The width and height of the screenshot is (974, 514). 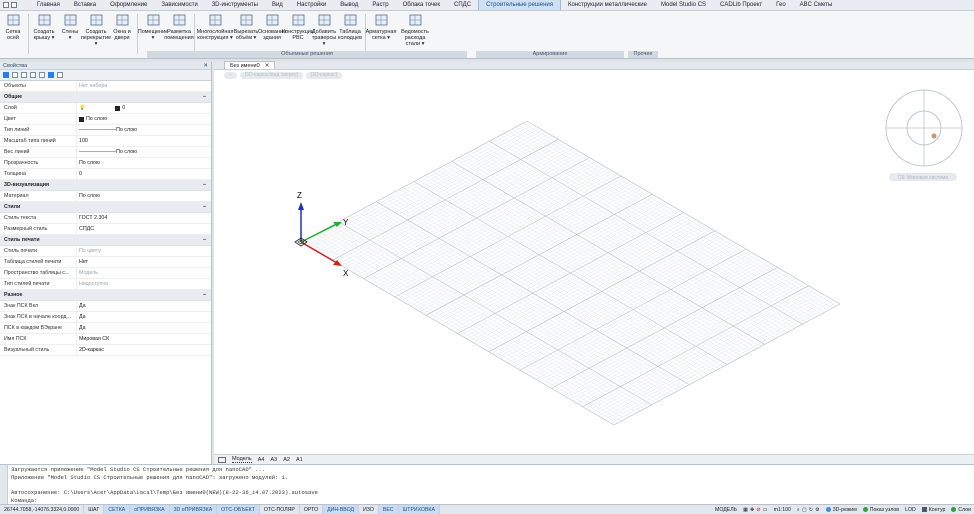 I want to click on property-value: По цвету, so click(x=144, y=251).